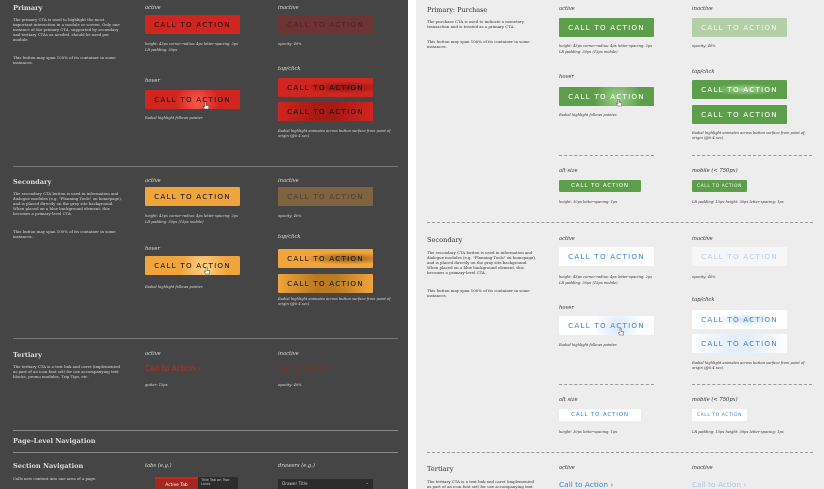 This screenshot has height=489, width=824. I want to click on tabs-label: tabs (e.g.), so click(158, 466).